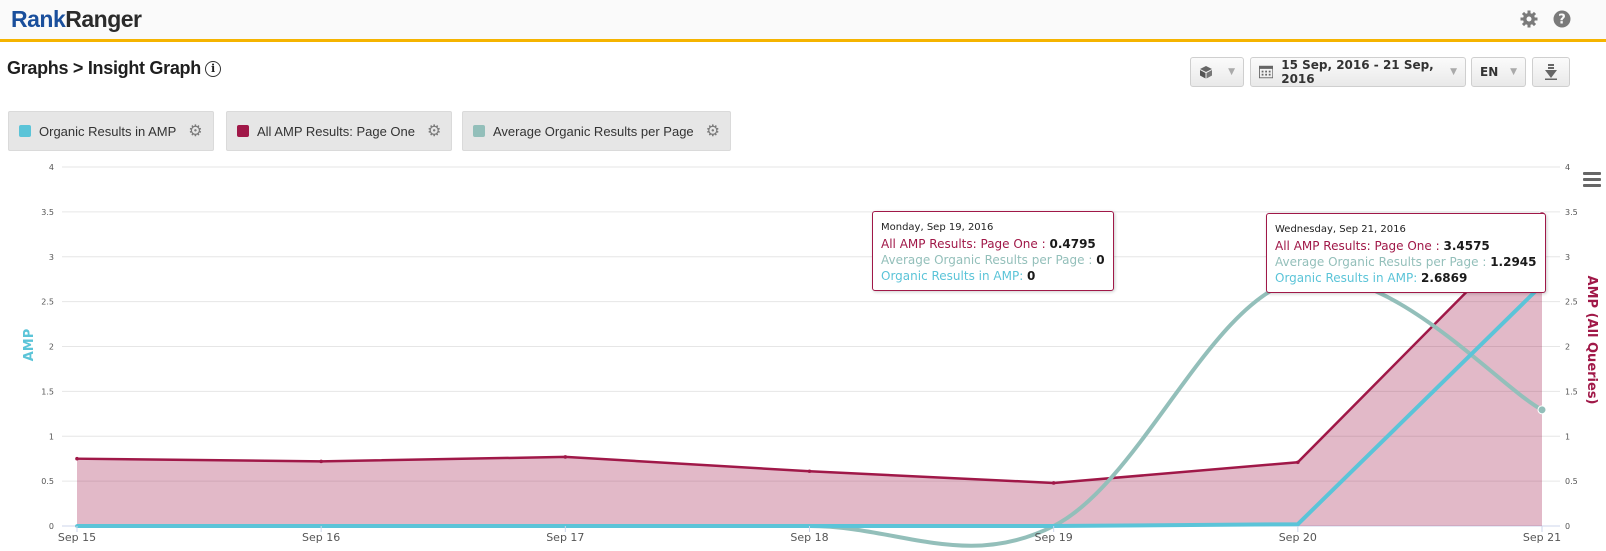  Describe the element at coordinates (1567, 347) in the screenshot. I see `y-tick-label-right: 2` at that location.